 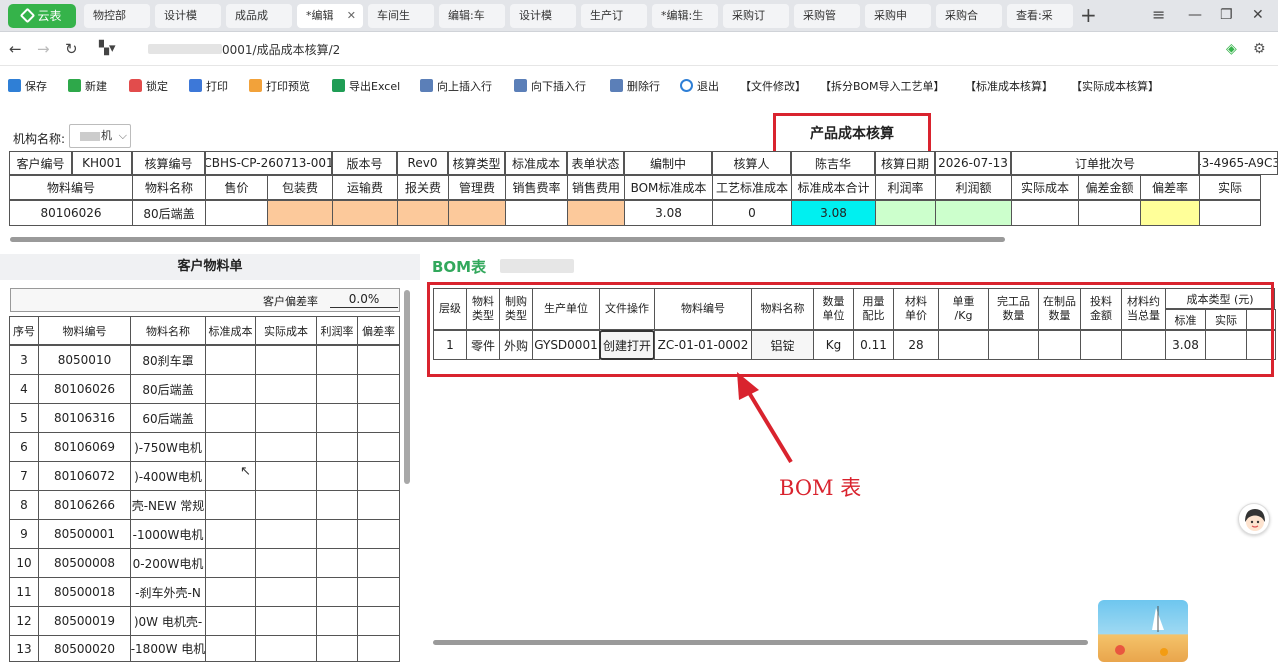 What do you see at coordinates (973, 163) in the screenshot?
I see `header-row1-cell: 2026-07-13` at bounding box center [973, 163].